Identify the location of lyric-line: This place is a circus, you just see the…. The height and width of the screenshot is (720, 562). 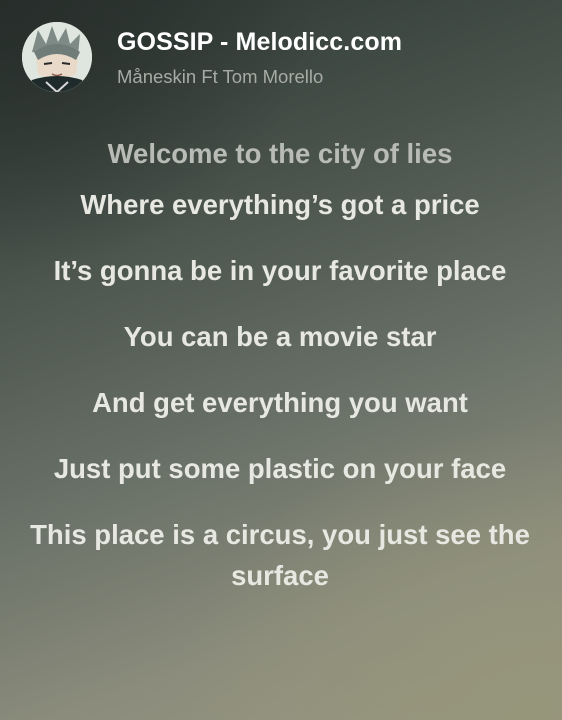
(280, 555).